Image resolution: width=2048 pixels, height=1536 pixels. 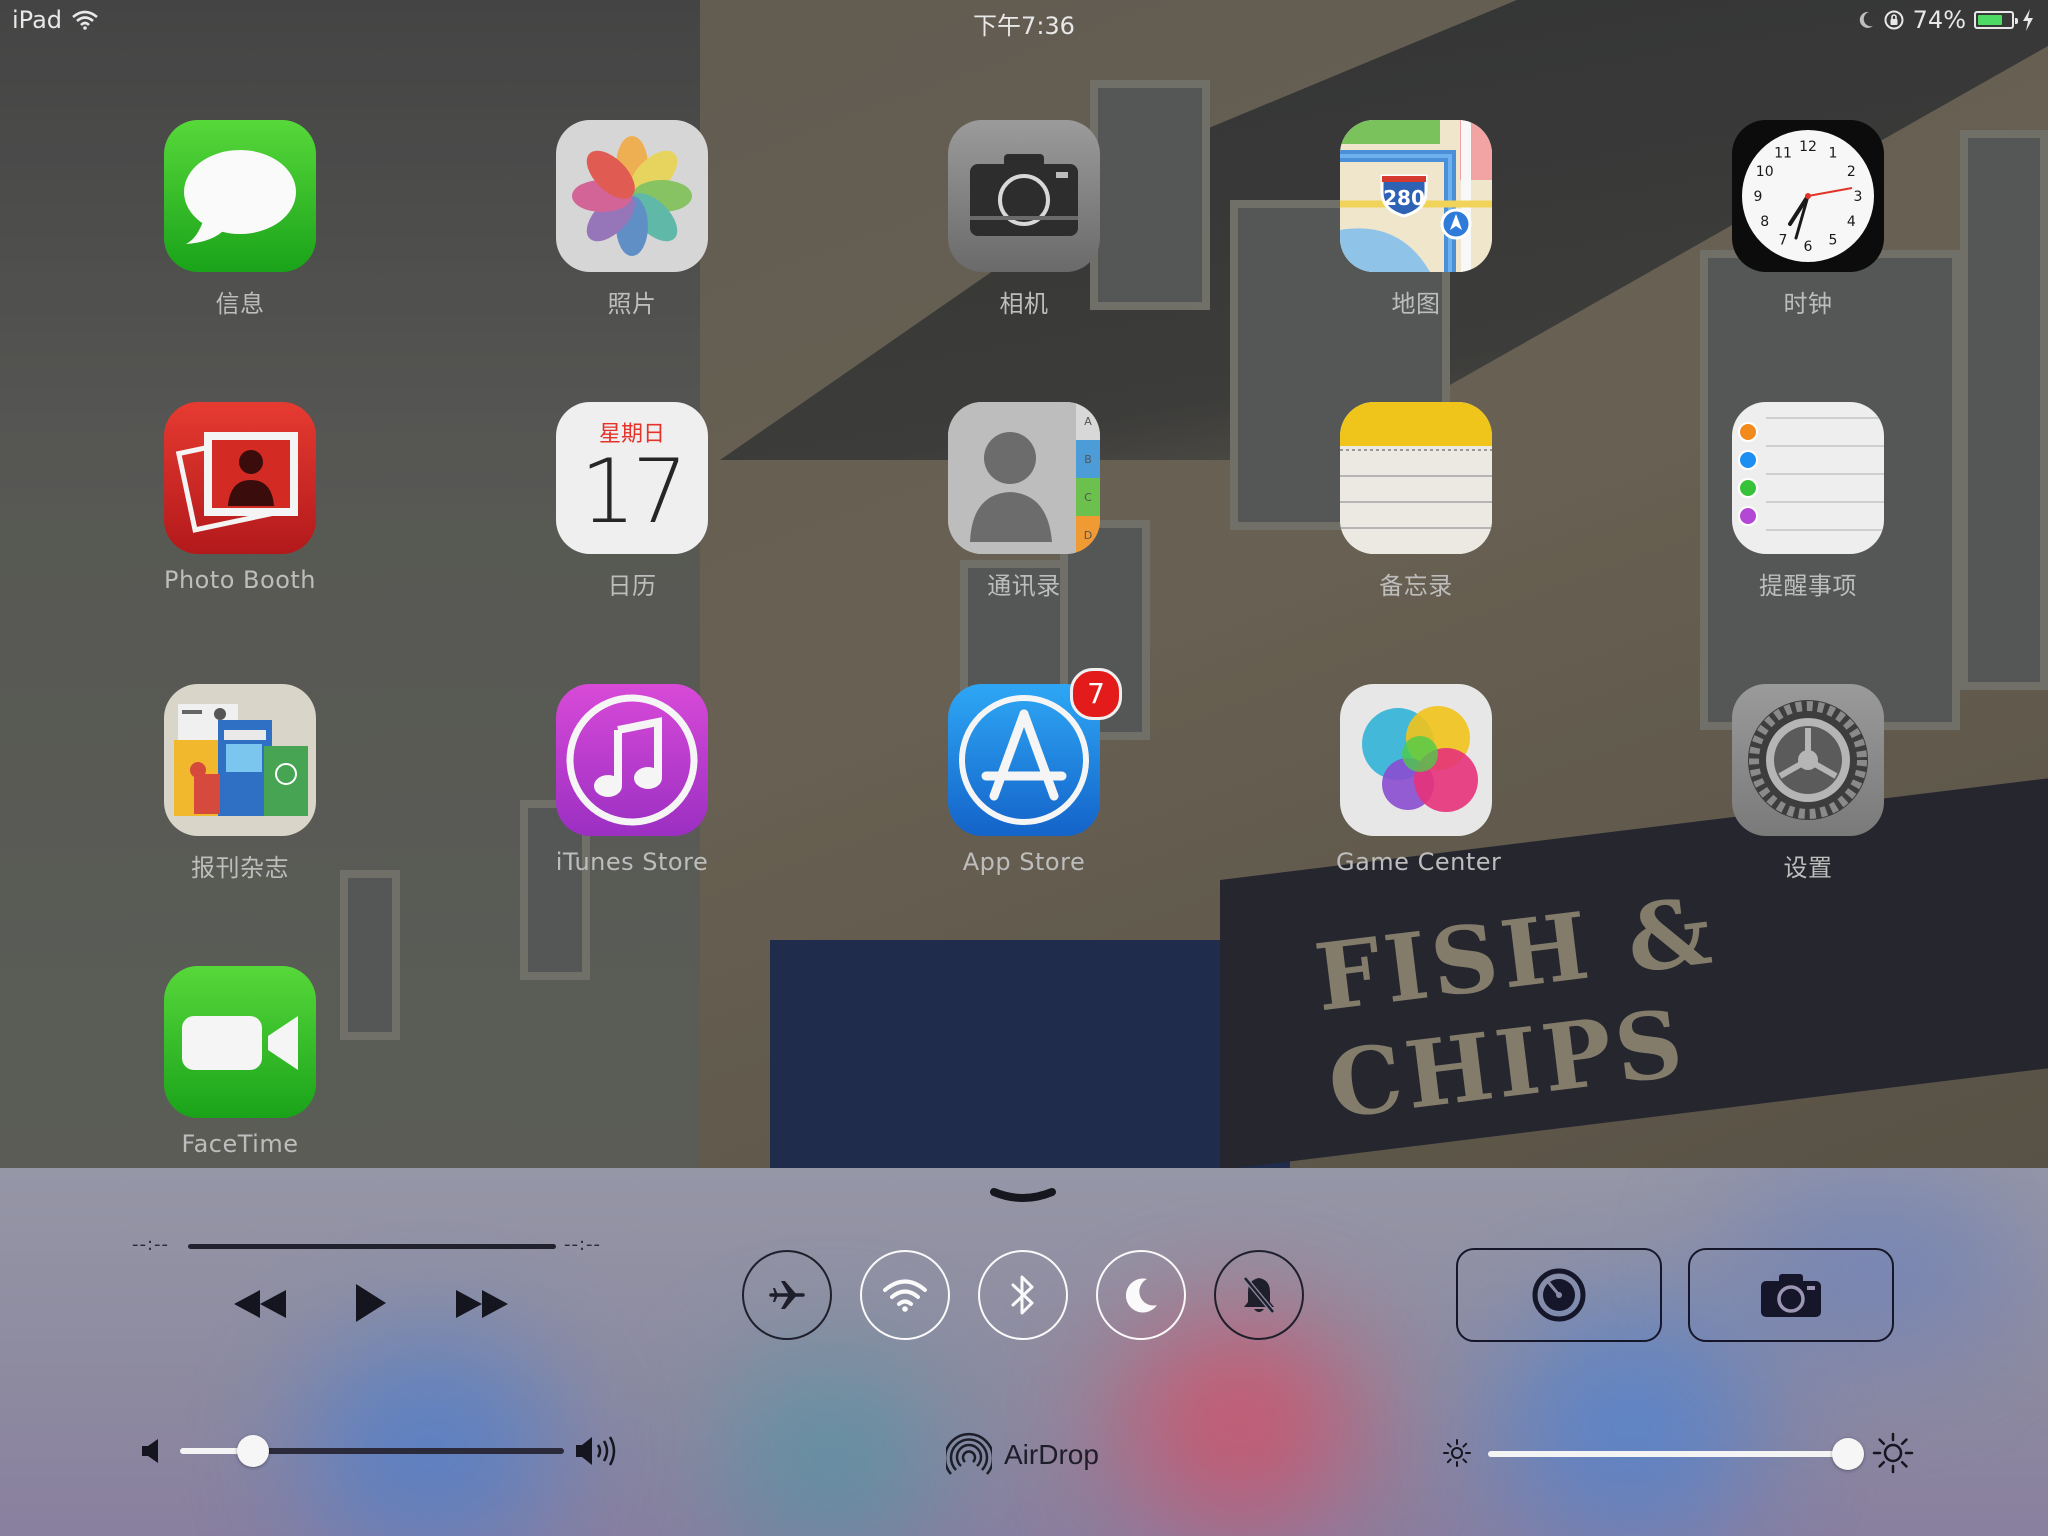 I want to click on app-label: 相机, so click(x=1024, y=304).